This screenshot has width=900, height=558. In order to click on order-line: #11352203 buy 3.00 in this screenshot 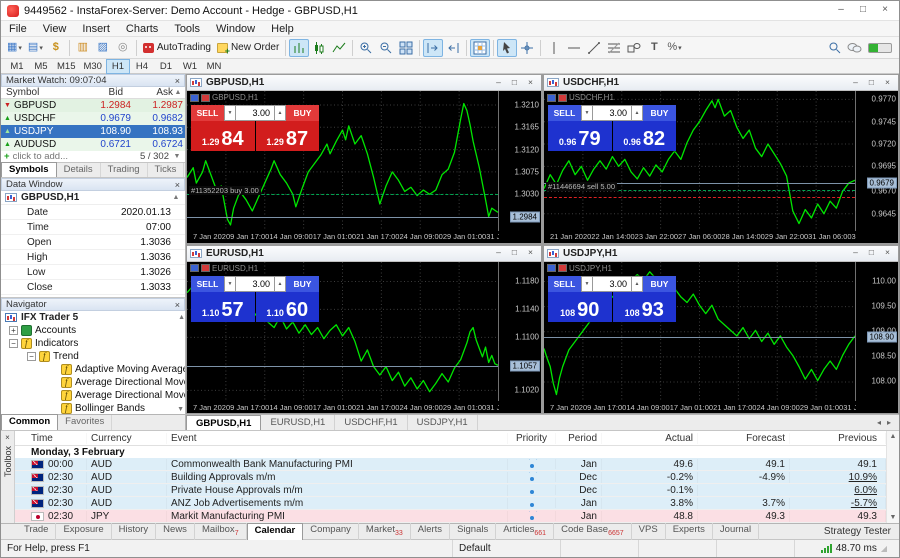, I will do `click(342, 191)`.